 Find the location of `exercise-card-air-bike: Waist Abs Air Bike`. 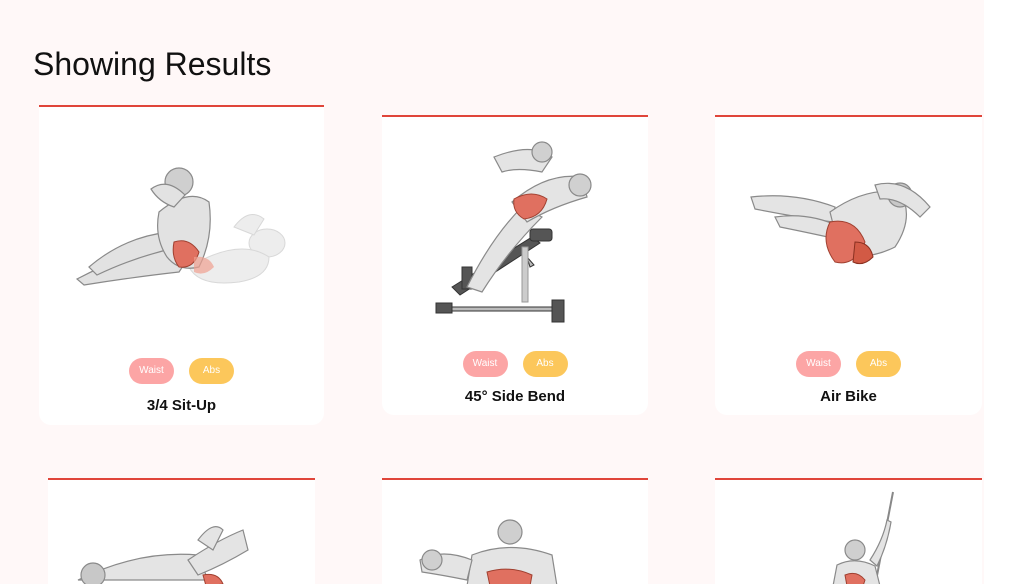

exercise-card-air-bike: Waist Abs Air Bike is located at coordinates (848, 265).